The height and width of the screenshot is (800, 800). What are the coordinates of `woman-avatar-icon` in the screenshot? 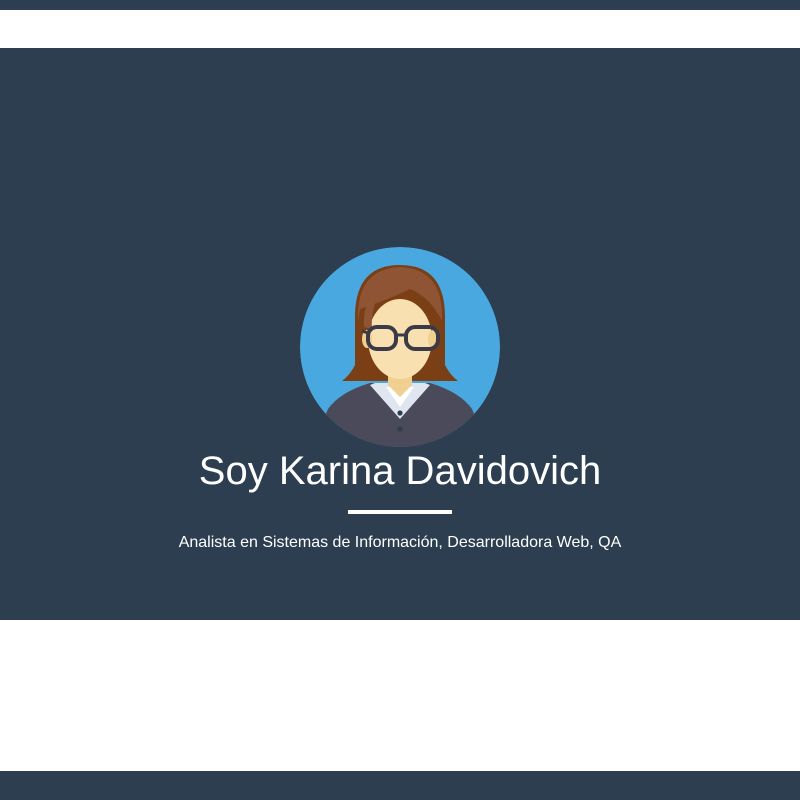 It's located at (400, 347).